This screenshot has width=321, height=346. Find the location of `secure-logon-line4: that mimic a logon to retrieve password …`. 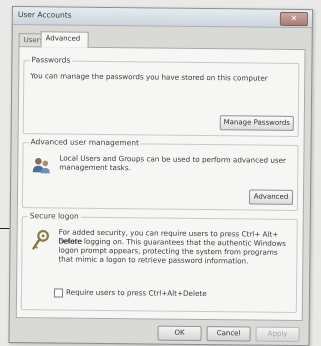

secure-logon-line4: that mimic a logon to retrieve password … is located at coordinates (153, 259).